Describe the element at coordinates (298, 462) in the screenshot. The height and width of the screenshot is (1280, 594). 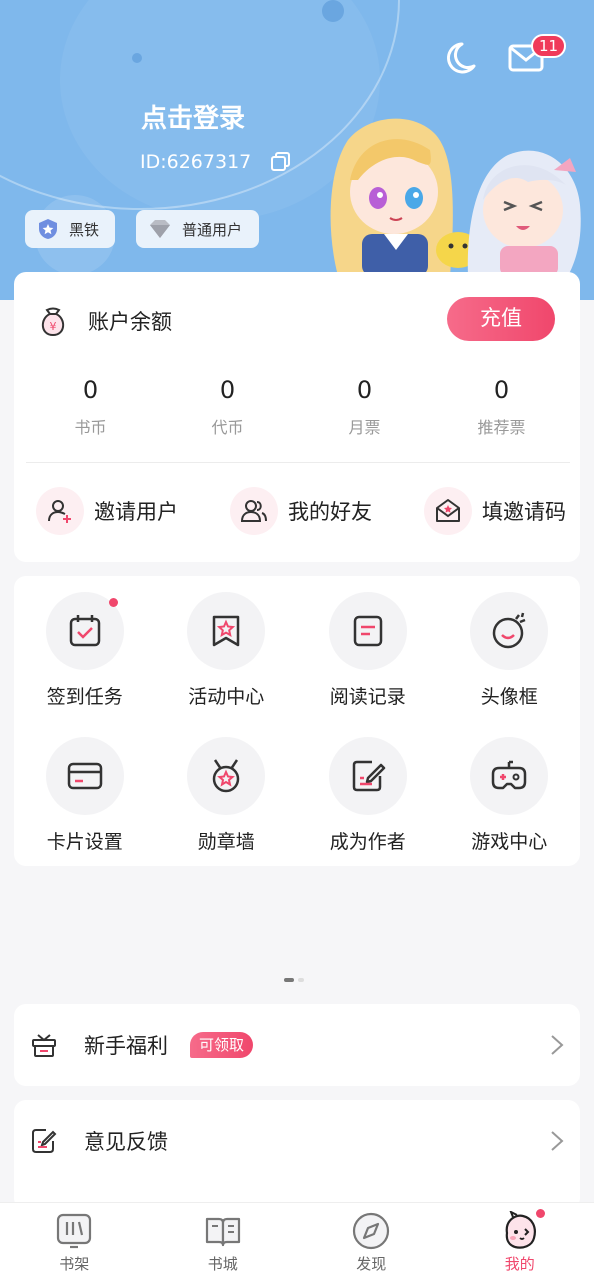
I see `divider` at that location.